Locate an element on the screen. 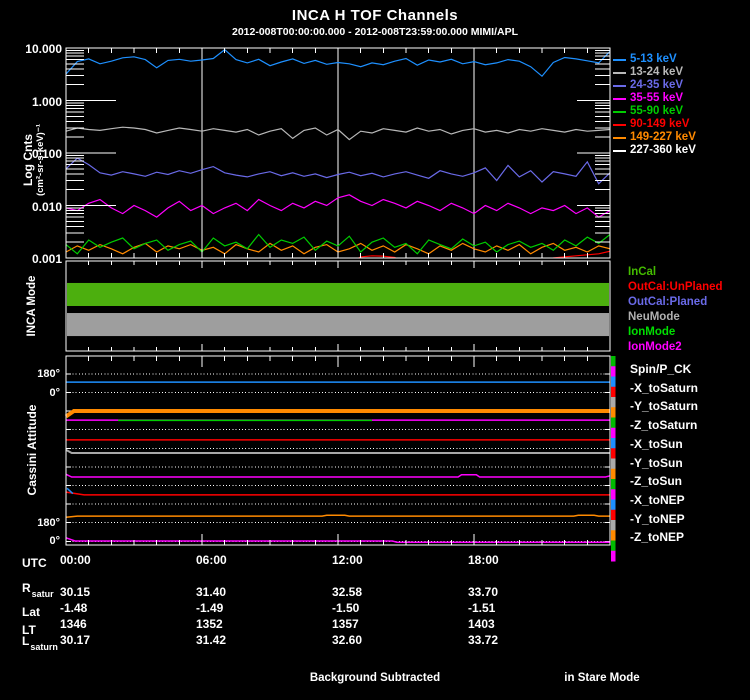  row-label-subscript: saturn is located at coordinates (44, 647).